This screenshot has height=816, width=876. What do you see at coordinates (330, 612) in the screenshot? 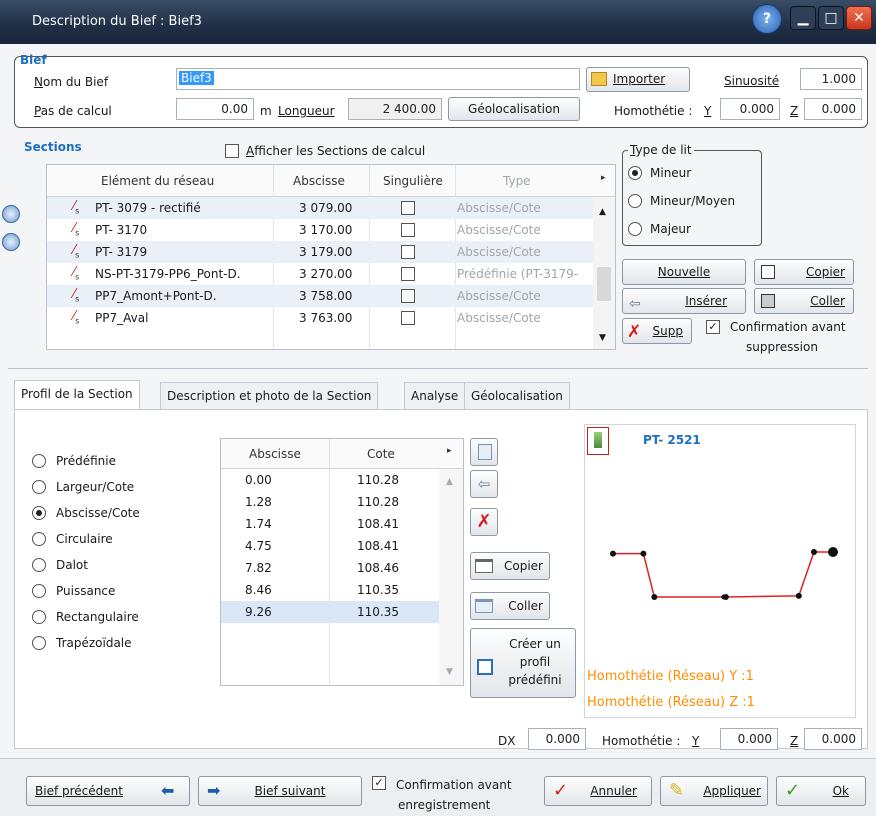
I see `profile-row: 9.26 110.35` at bounding box center [330, 612].